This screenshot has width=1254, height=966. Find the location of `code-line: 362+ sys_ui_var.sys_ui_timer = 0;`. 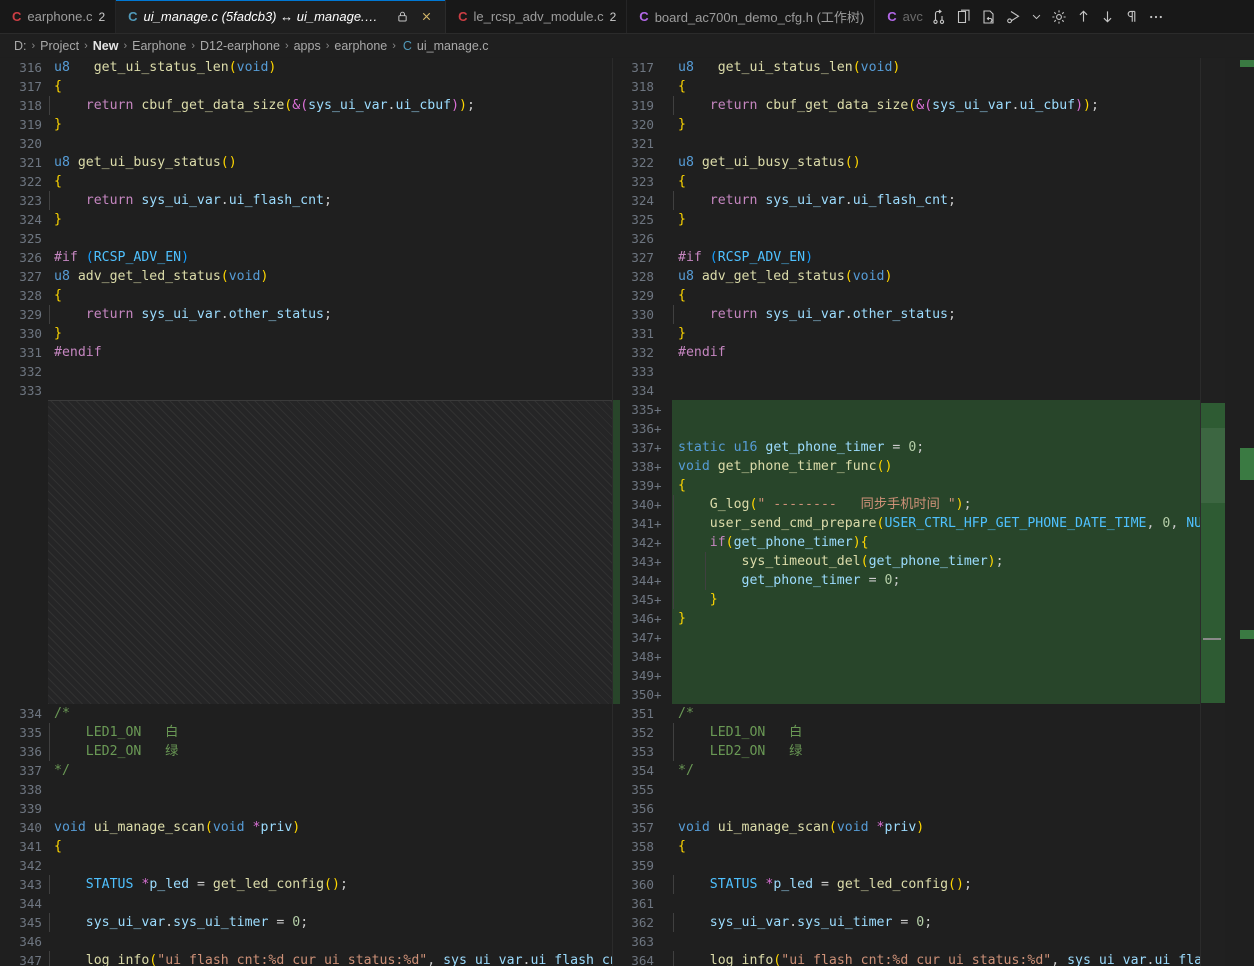

code-line: 362+ sys_ui_var.sys_ui_timer = 0; is located at coordinates (915, 922).